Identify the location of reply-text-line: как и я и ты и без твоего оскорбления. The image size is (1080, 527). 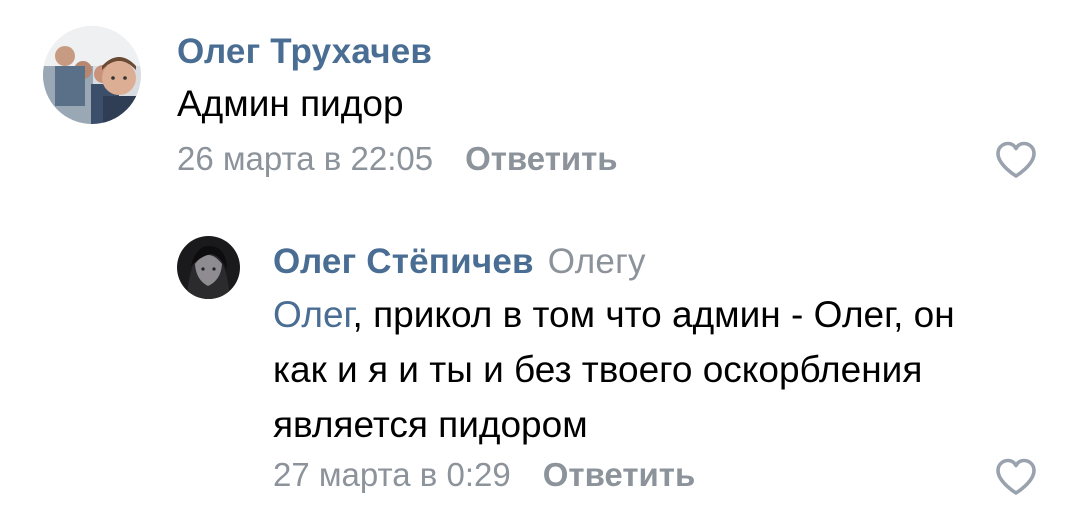
(598, 369).